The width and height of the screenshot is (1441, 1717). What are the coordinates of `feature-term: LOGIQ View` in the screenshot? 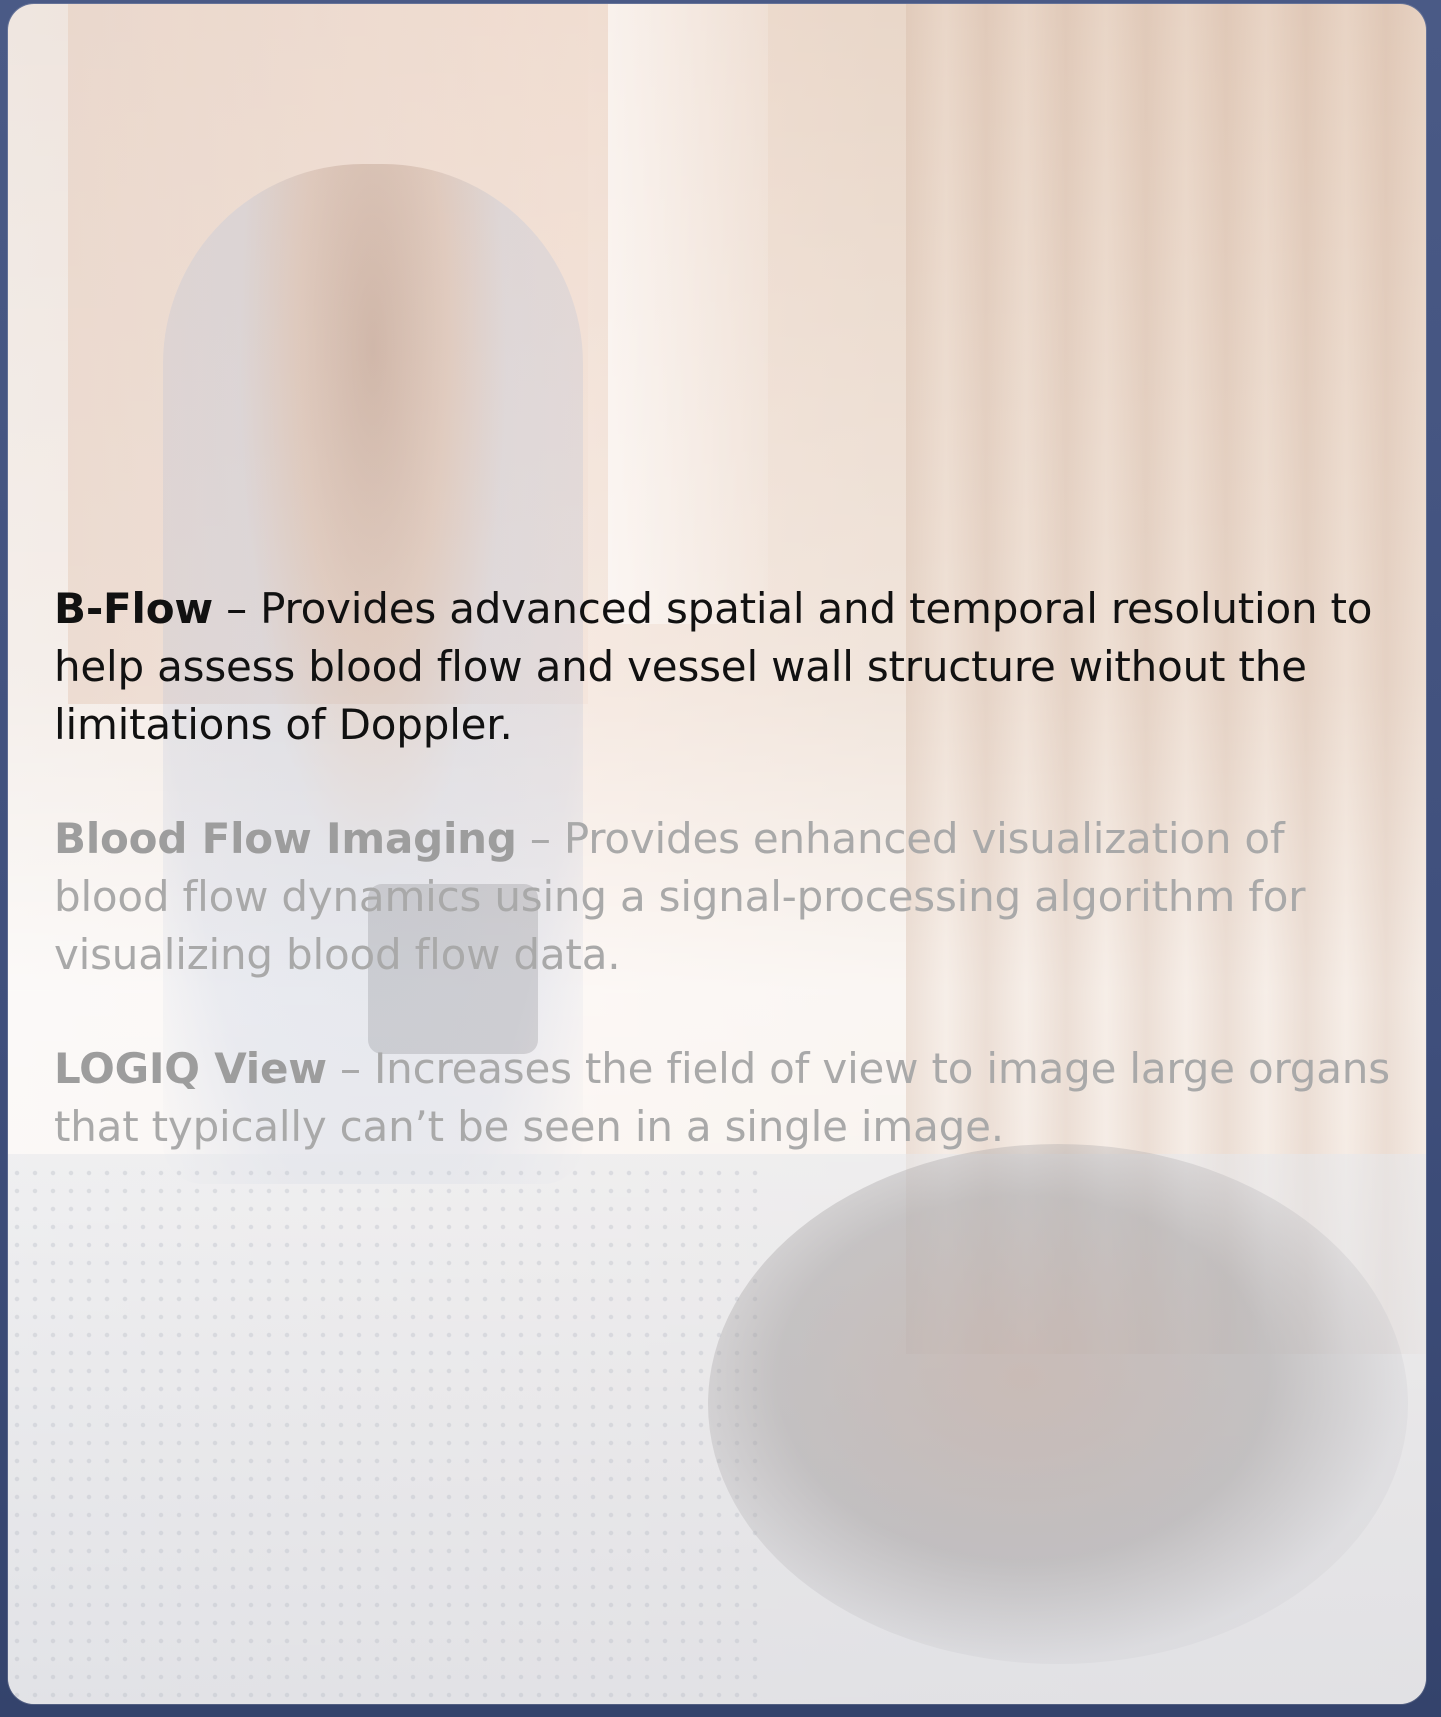 It's located at (190, 1068).